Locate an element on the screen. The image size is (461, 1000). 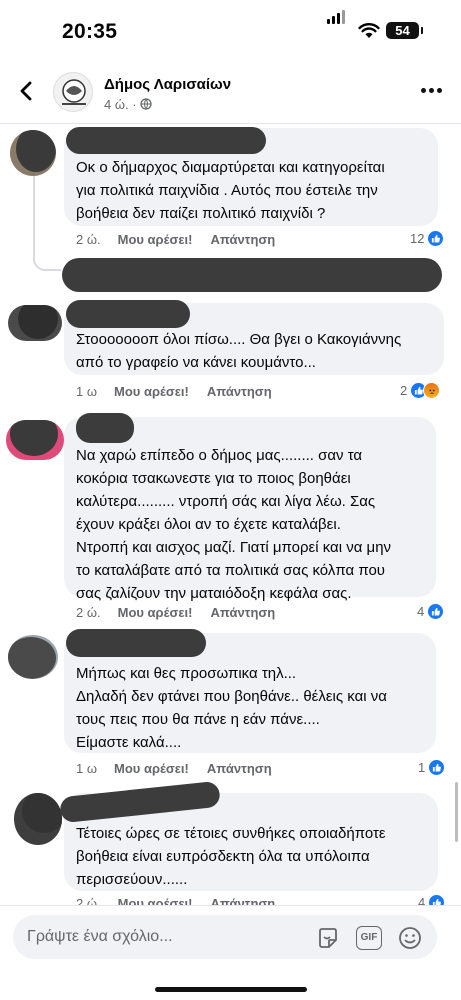
battery-icon: 54 is located at coordinates (404, 30).